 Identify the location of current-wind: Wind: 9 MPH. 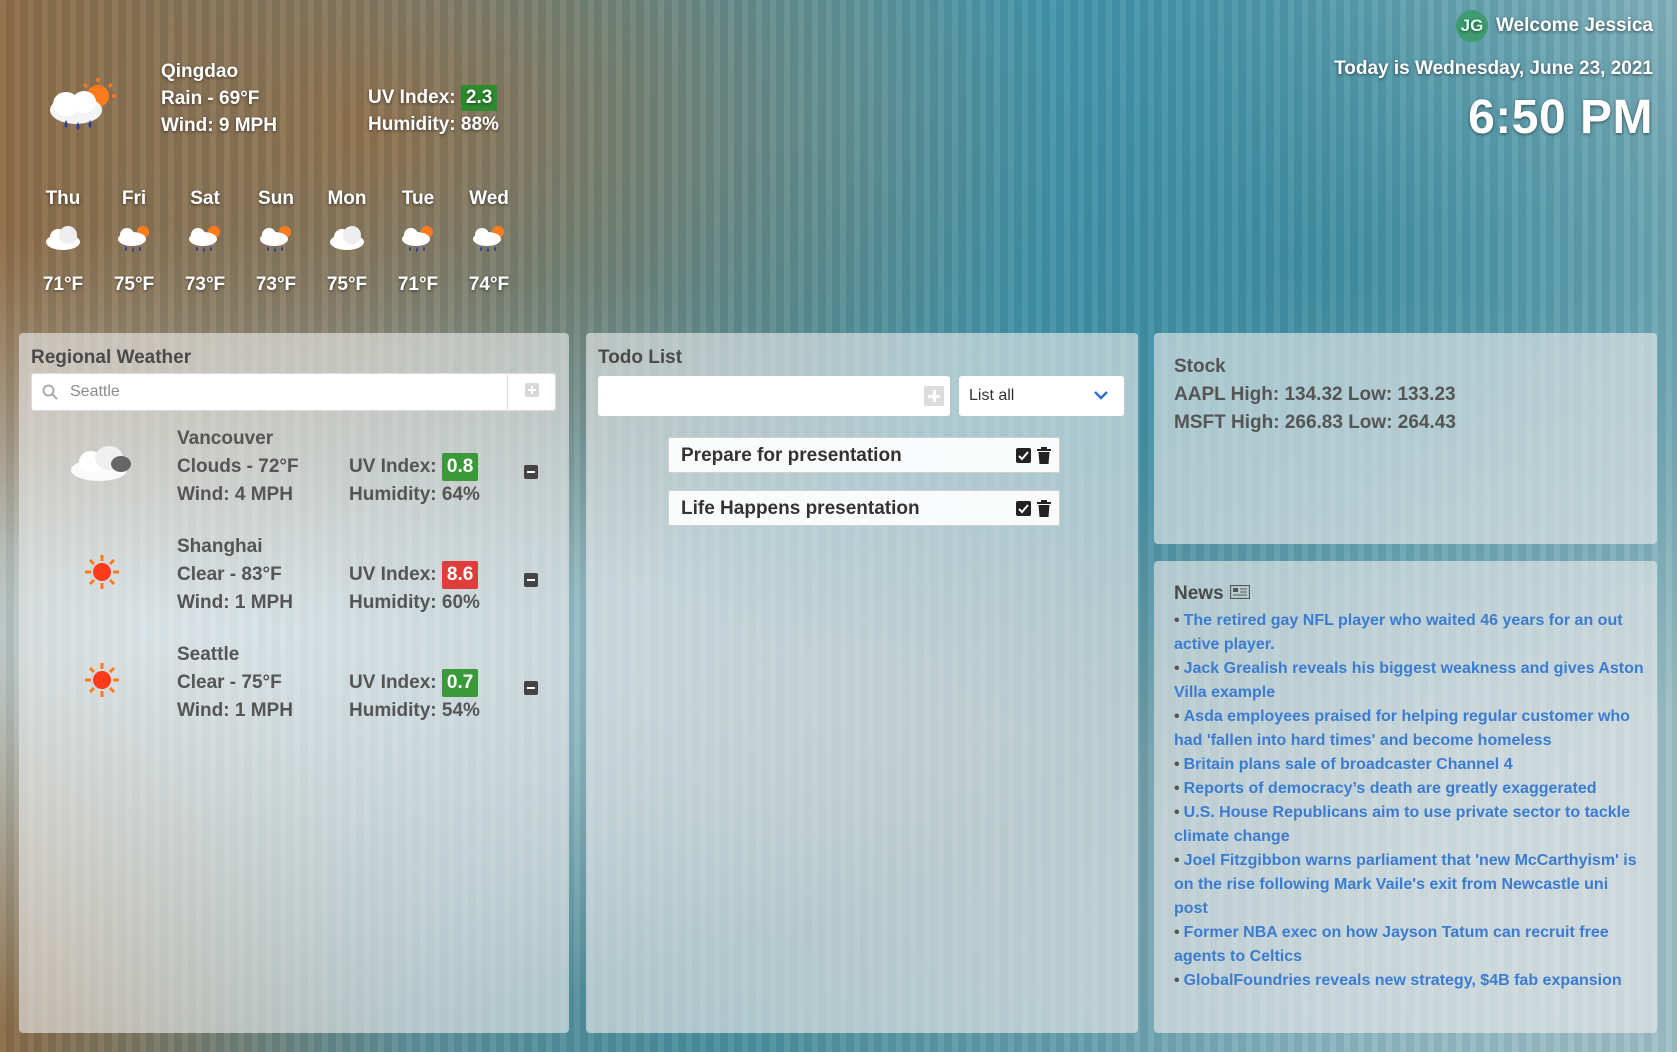
(219, 125).